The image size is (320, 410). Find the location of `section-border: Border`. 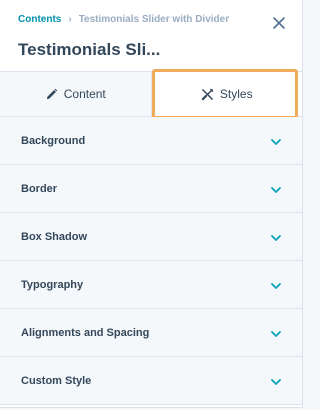

section-border: Border is located at coordinates (151, 189).